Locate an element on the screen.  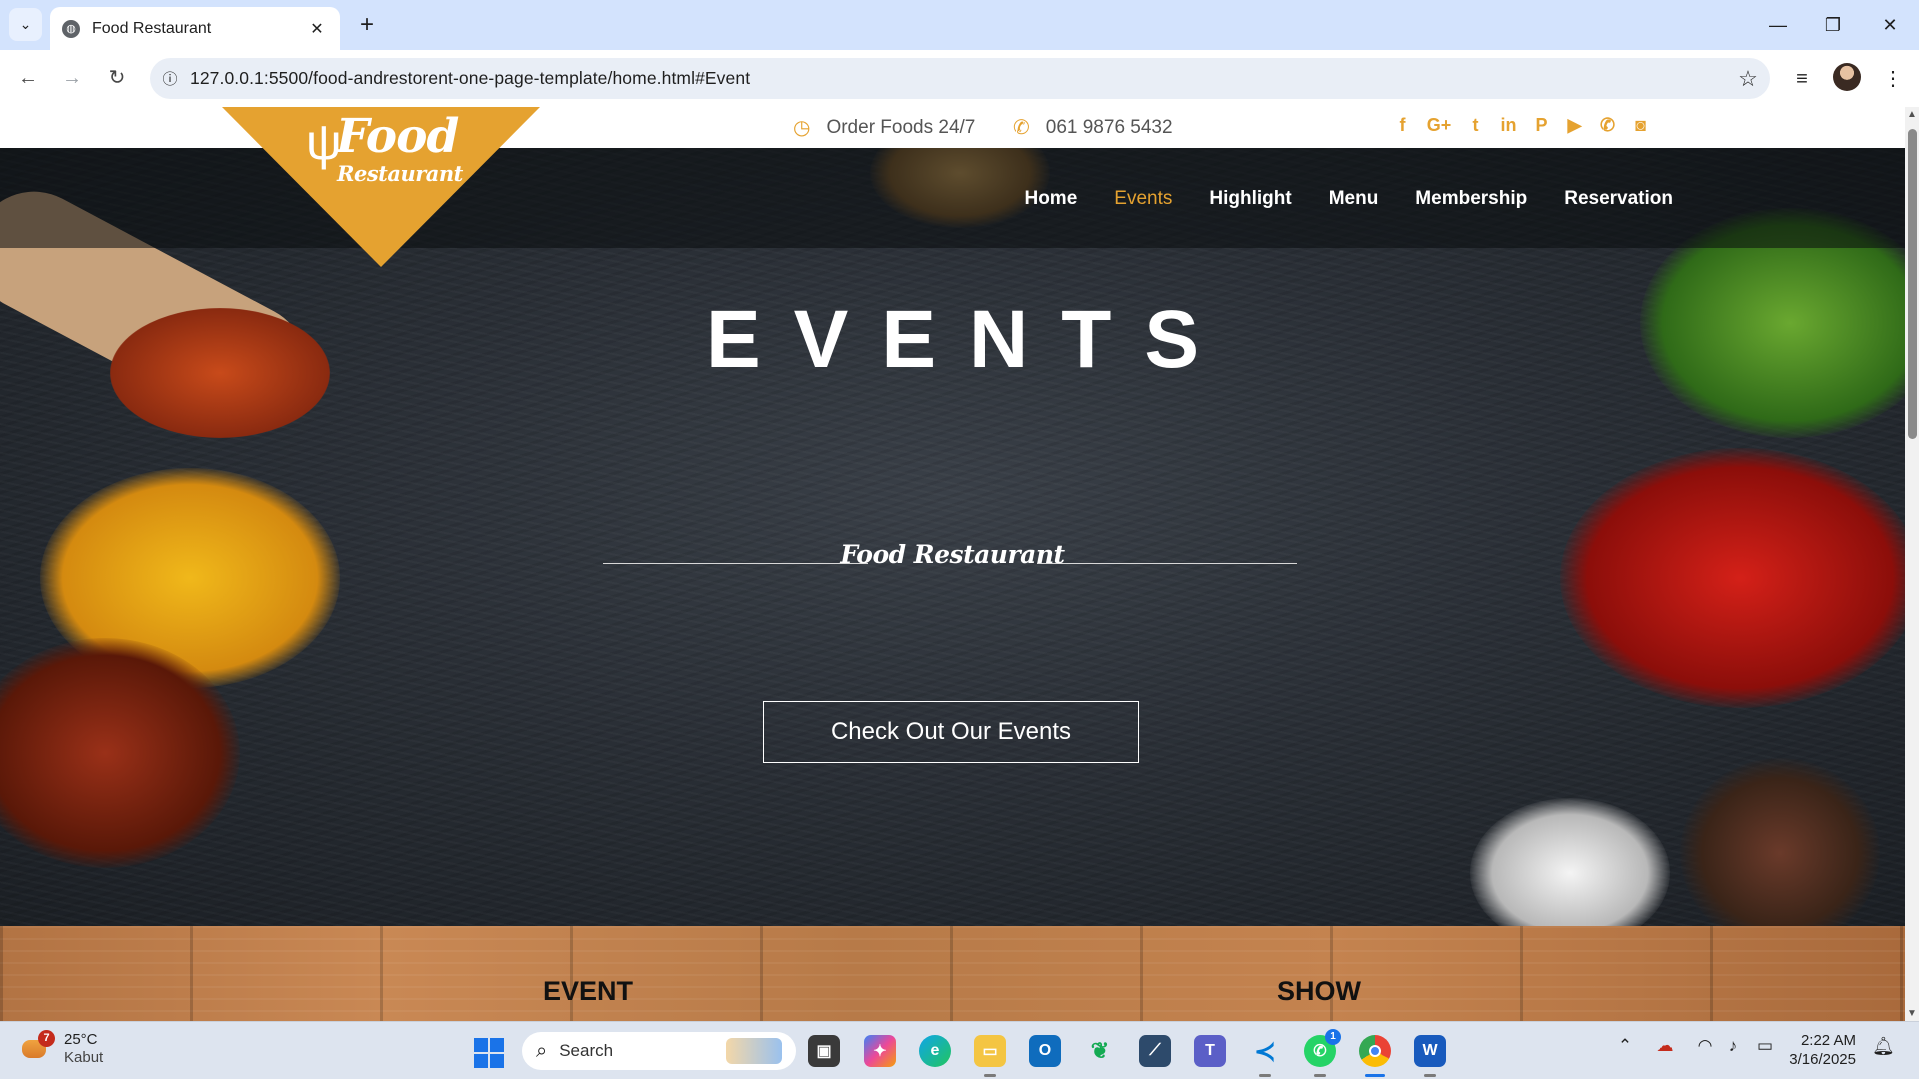
weather-icon: 7 is located at coordinates (37, 1047).